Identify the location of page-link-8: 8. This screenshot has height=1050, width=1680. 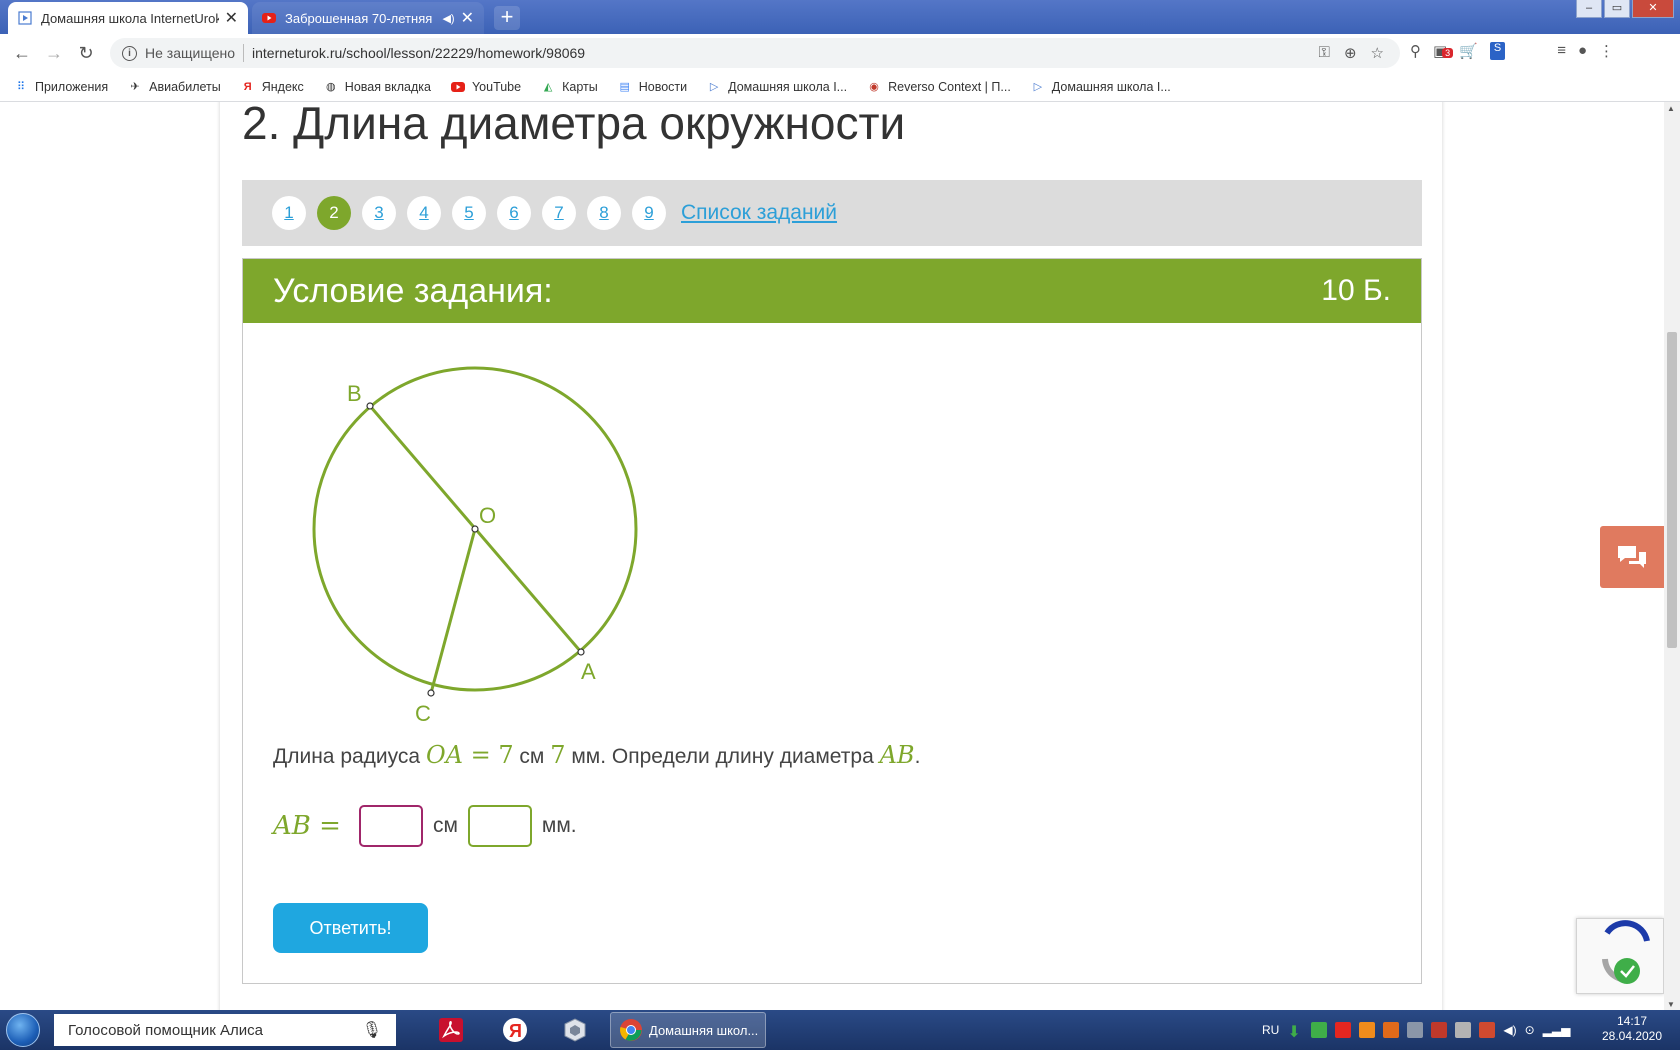
(604, 213).